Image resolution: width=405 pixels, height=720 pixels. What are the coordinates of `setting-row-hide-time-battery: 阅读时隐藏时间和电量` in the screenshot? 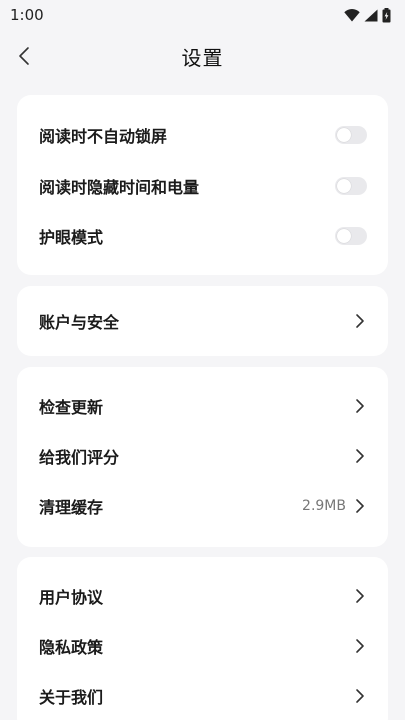 It's located at (202, 186).